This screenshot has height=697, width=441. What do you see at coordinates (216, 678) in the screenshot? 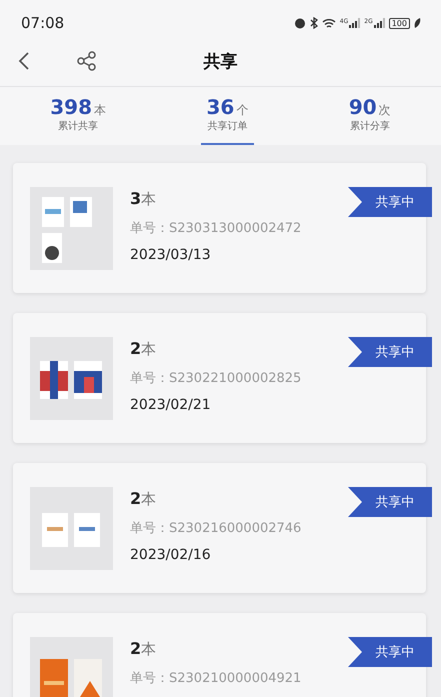
I see `order-number: 单号：S230210000004921` at bounding box center [216, 678].